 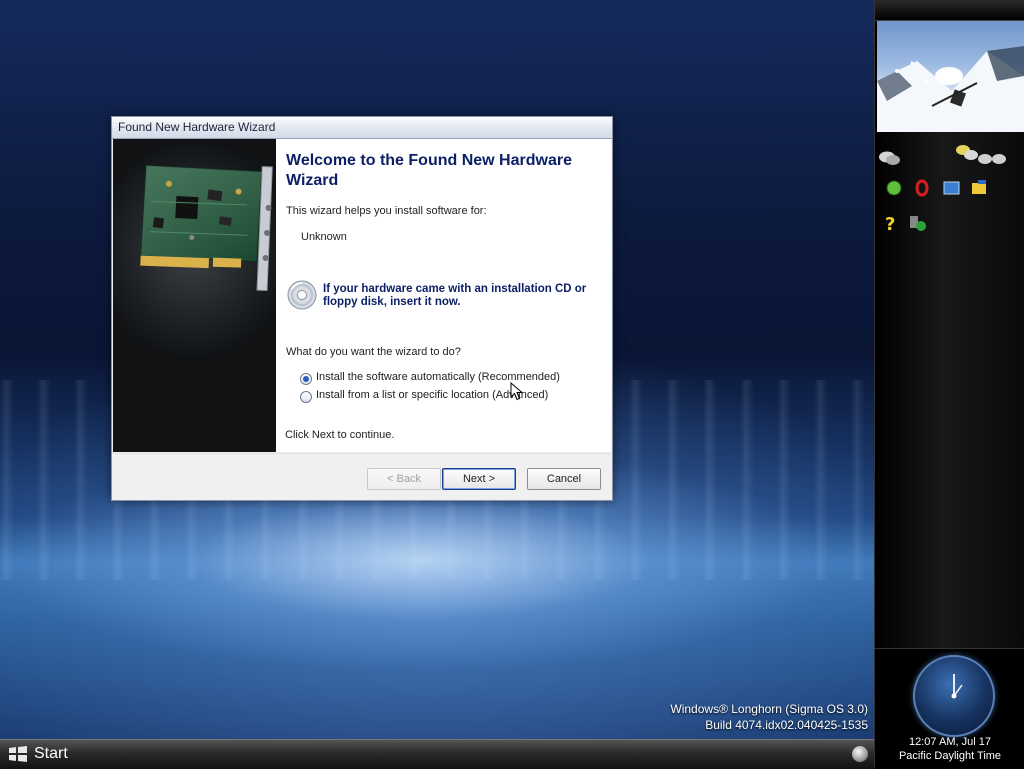 I want to click on device-name: Unknown, so click(x=324, y=237).